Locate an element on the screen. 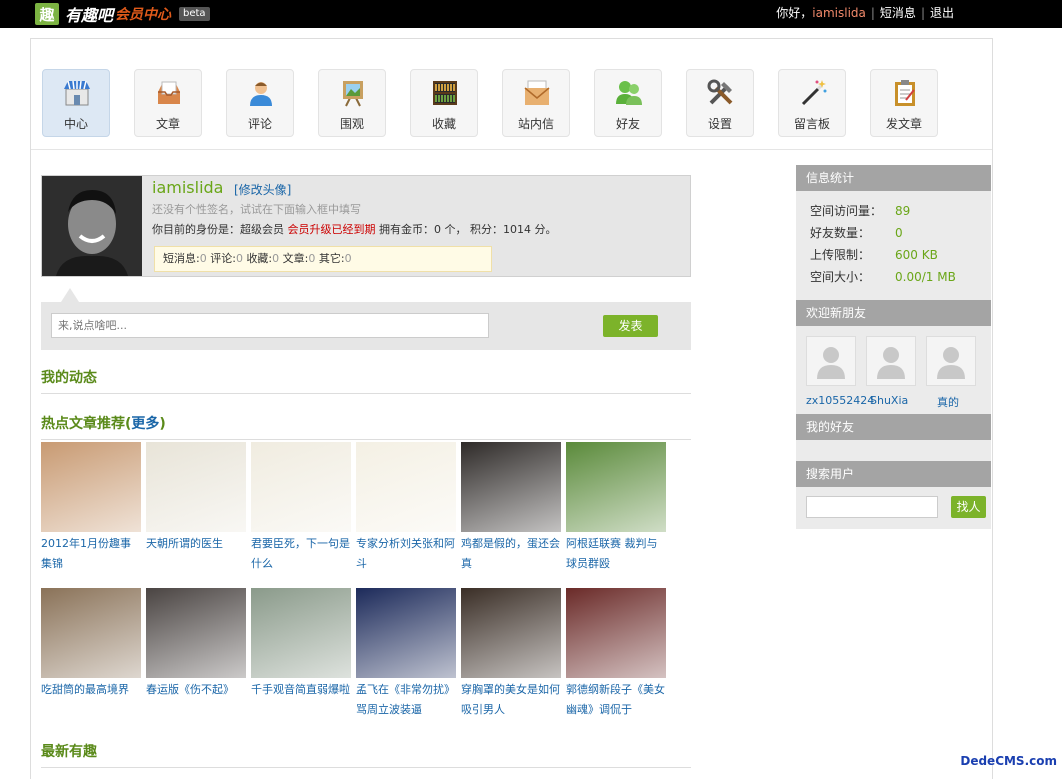  article-card: 吃甜筒的最高境界 is located at coordinates (91, 654).